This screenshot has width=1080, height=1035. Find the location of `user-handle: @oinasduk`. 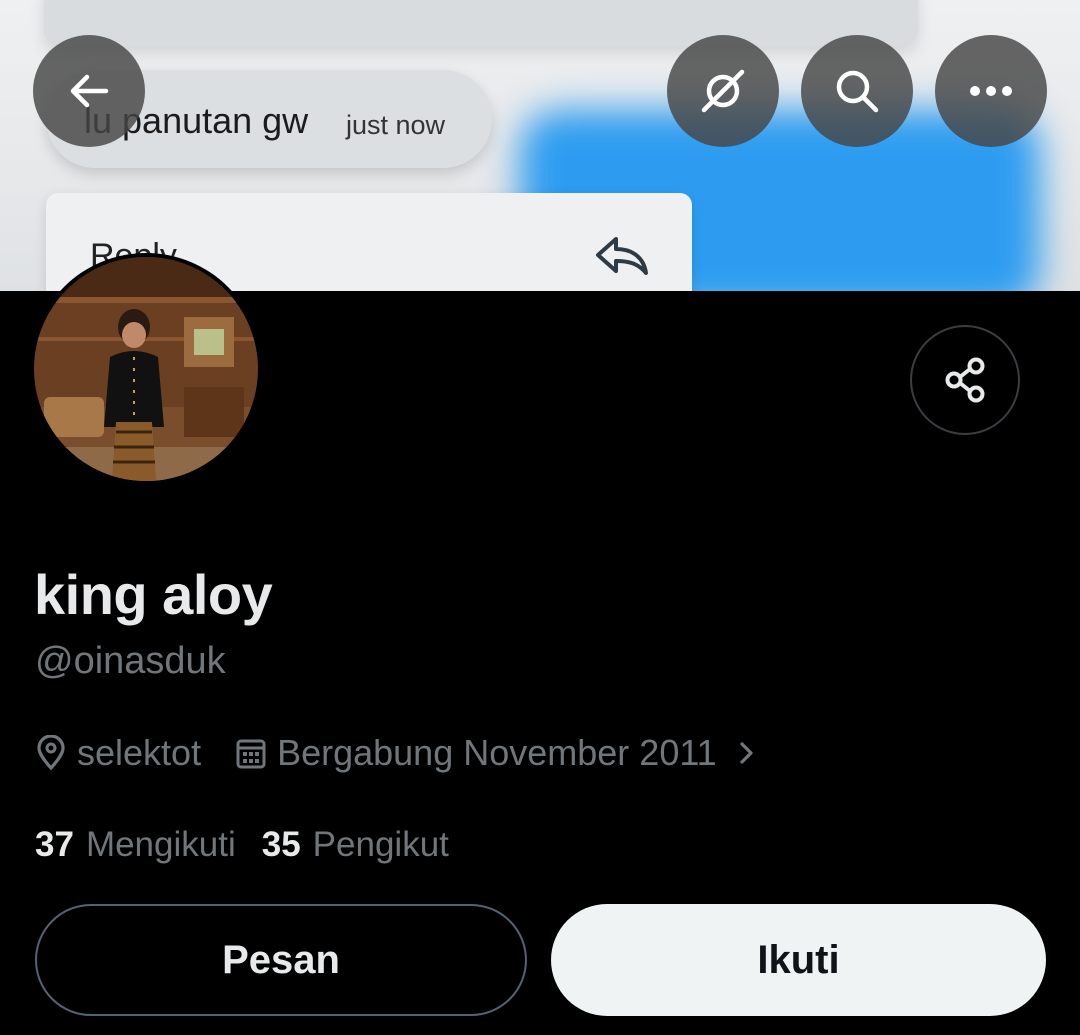

user-handle: @oinasduk is located at coordinates (130, 661).